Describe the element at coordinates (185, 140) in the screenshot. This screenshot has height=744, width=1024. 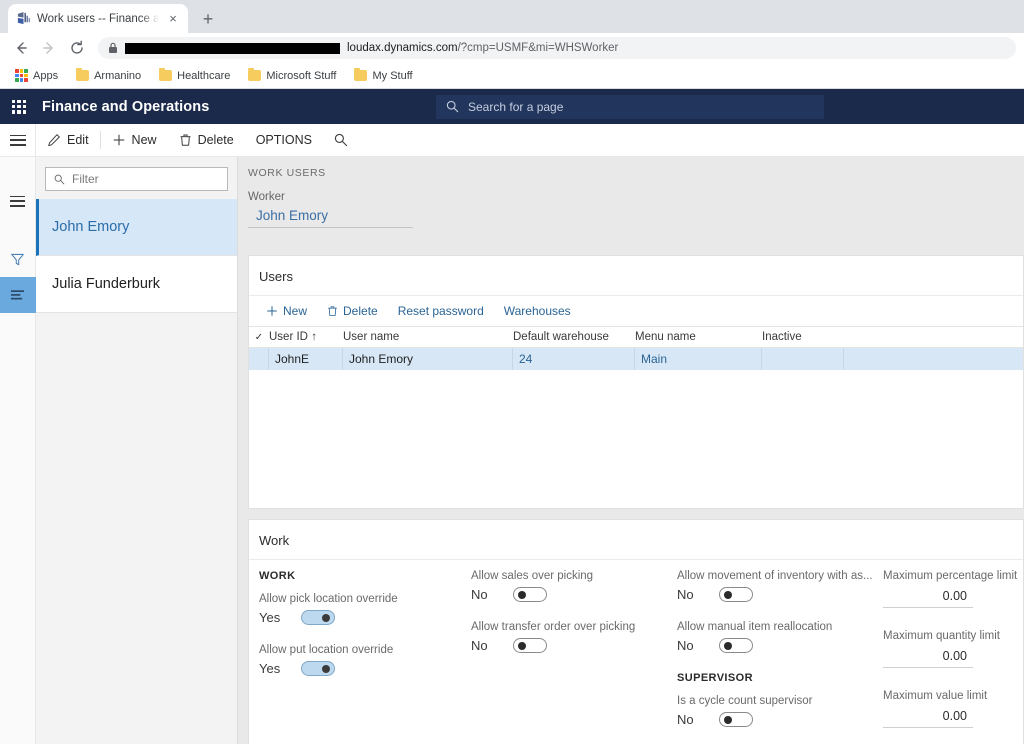
I see `trash-icon` at that location.